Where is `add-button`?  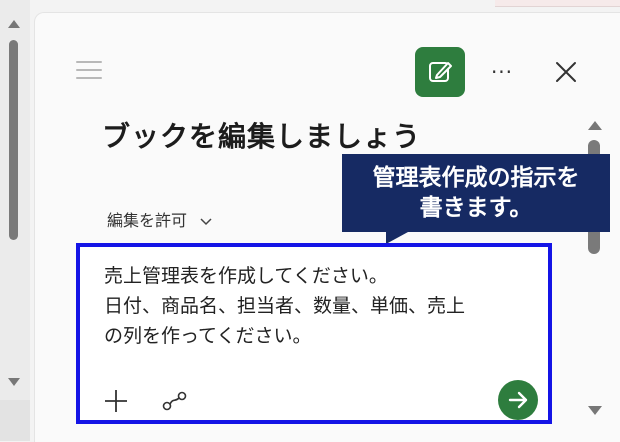
add-button is located at coordinates (116, 401).